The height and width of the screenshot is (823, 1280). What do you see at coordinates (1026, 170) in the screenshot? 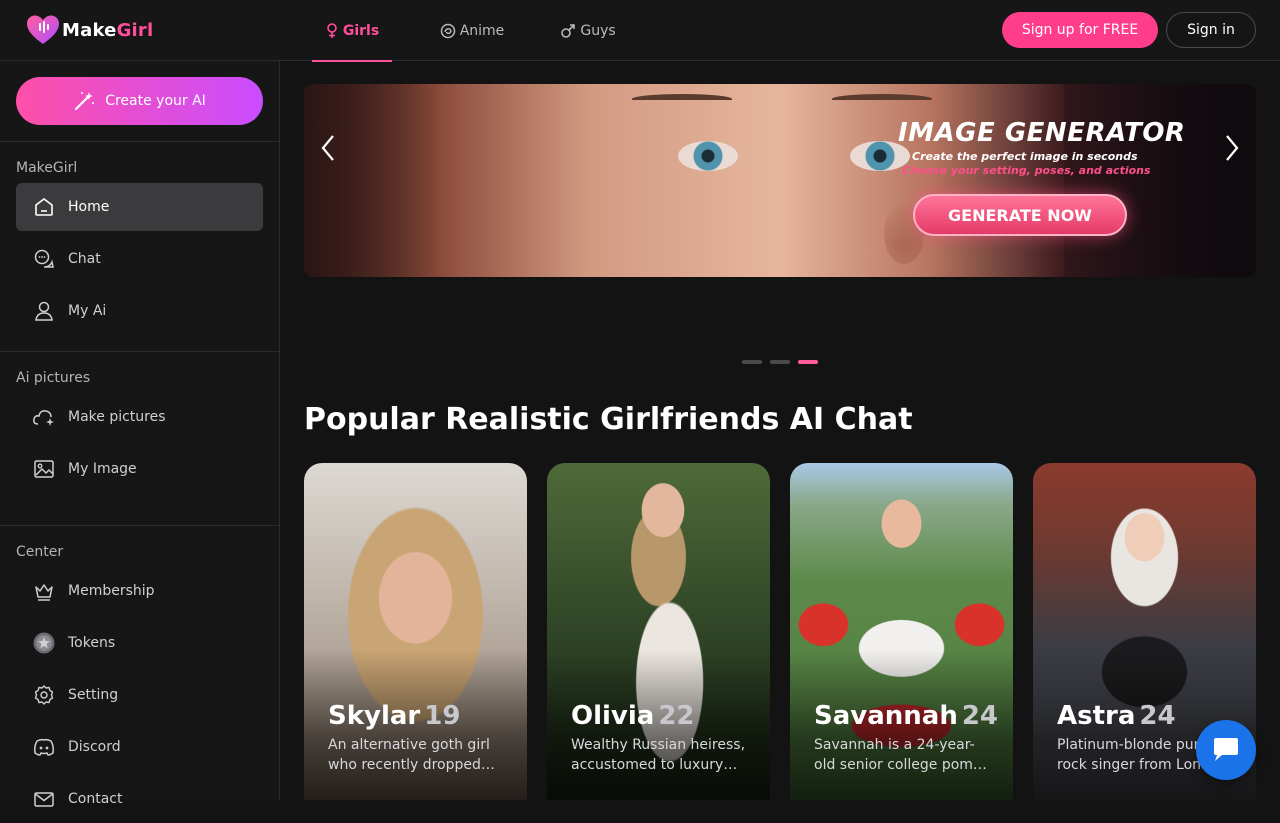
I see `banner-subtitle-accent: Choose your setting, poses, and actions` at bounding box center [1026, 170].